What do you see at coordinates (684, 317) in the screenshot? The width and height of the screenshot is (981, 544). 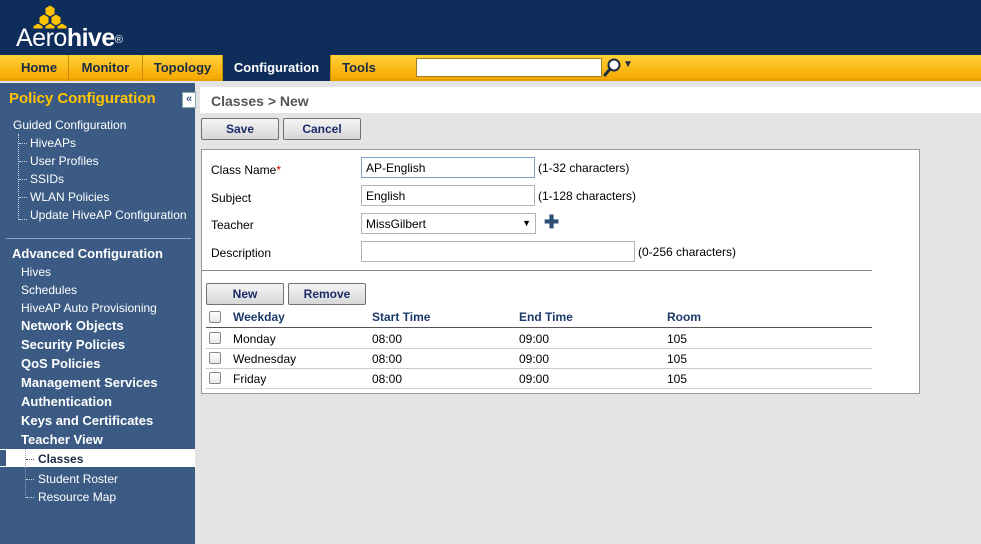 I see `column-header-room: Room` at bounding box center [684, 317].